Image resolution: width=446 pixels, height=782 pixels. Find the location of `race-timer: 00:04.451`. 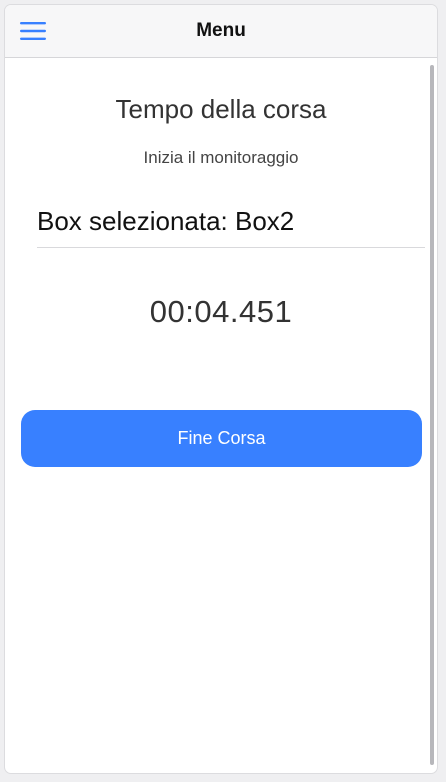

race-timer: 00:04.451 is located at coordinates (221, 311).